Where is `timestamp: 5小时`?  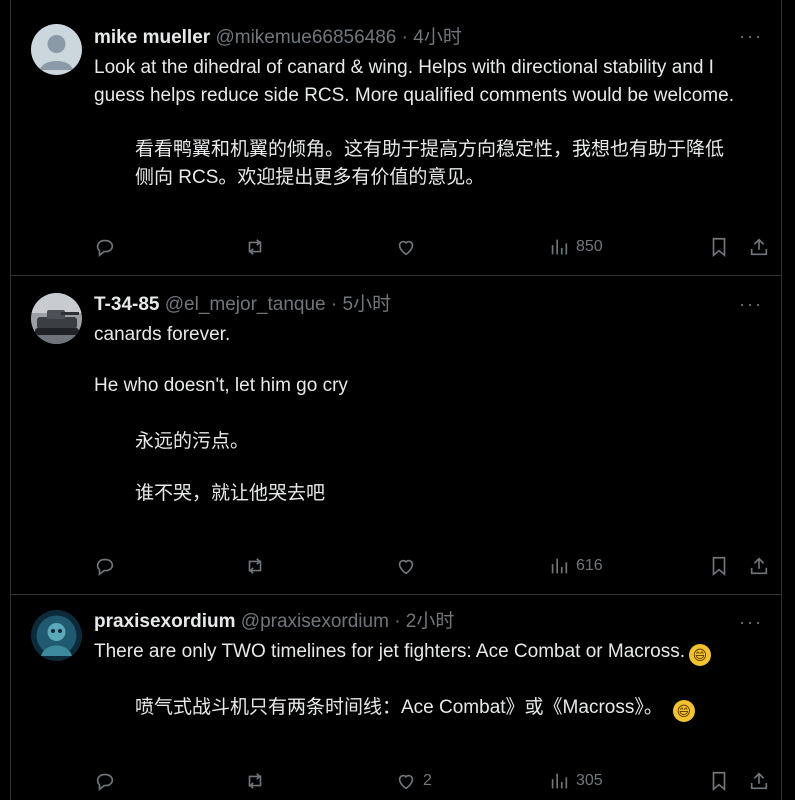 timestamp: 5小时 is located at coordinates (367, 304).